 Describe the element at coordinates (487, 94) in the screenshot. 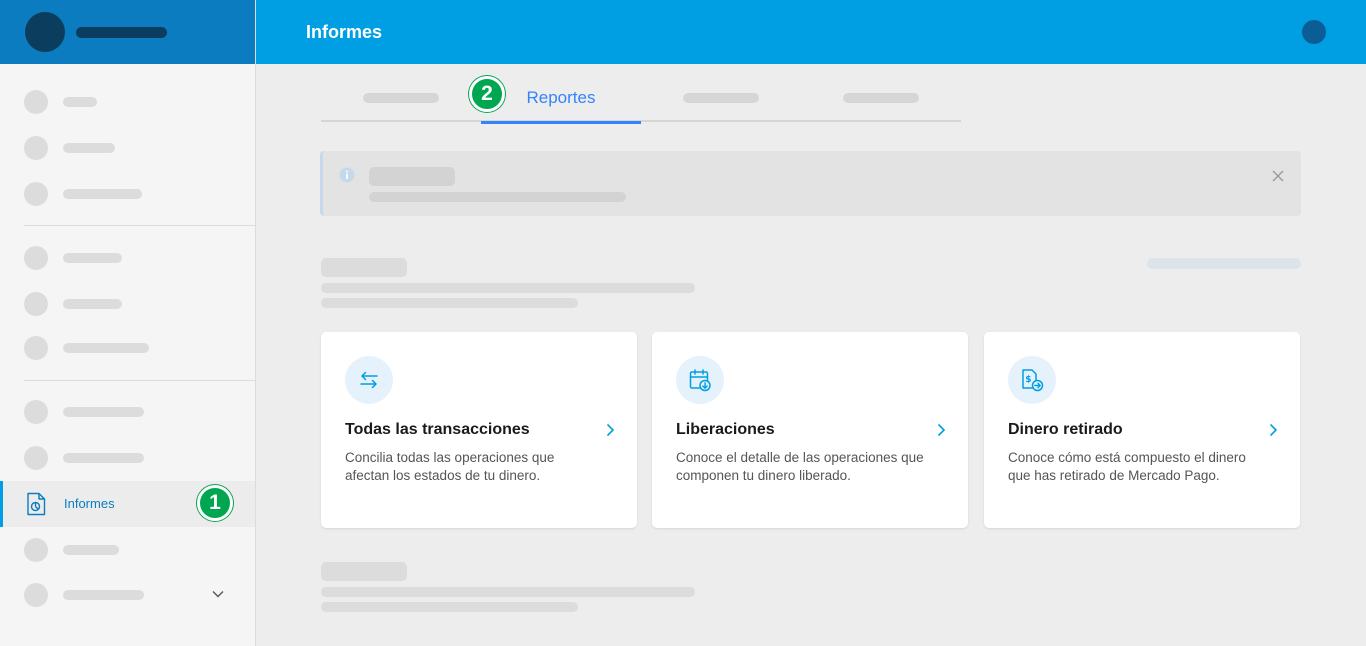

I see `step-badge-2: 2` at that location.